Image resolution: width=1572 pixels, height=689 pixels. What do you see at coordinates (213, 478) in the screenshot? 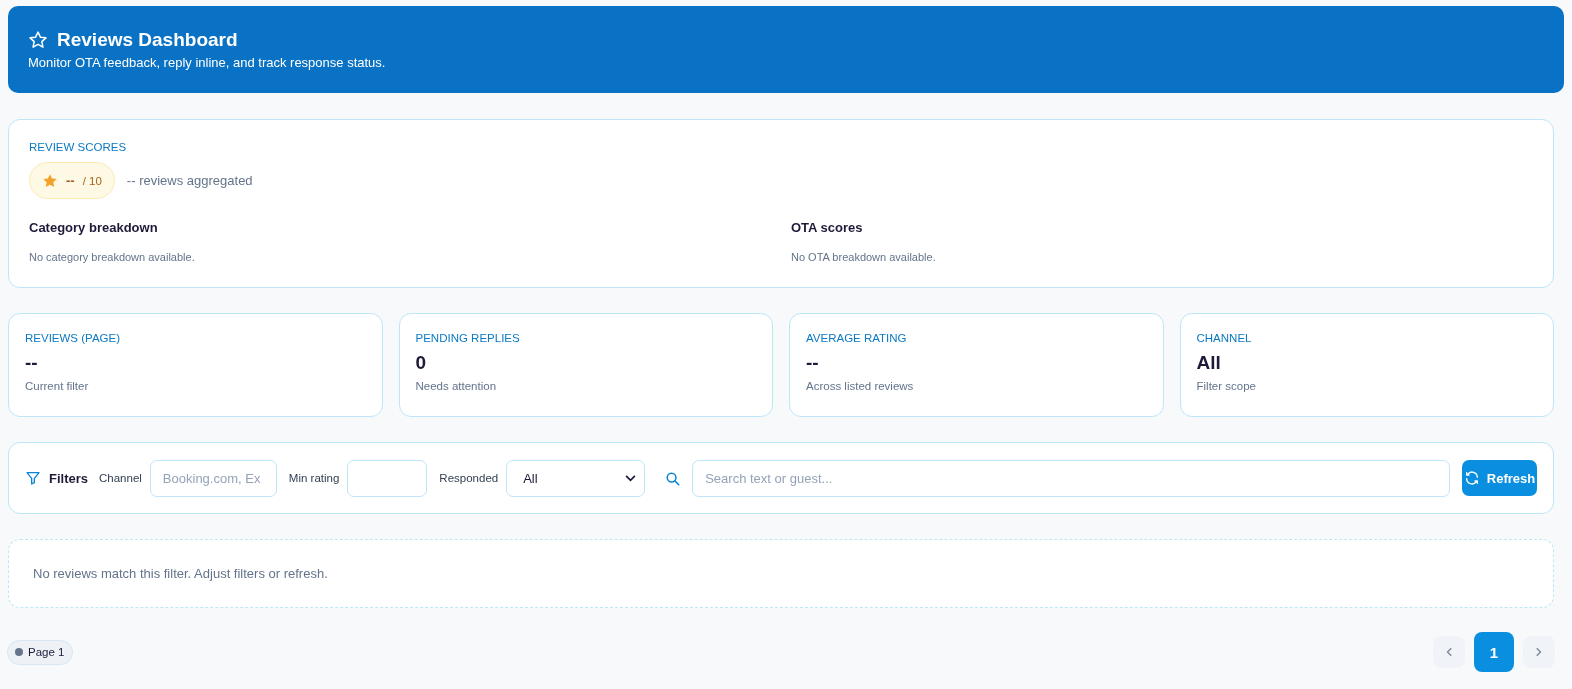
I see `channel-input: Booking.com, Ex` at bounding box center [213, 478].